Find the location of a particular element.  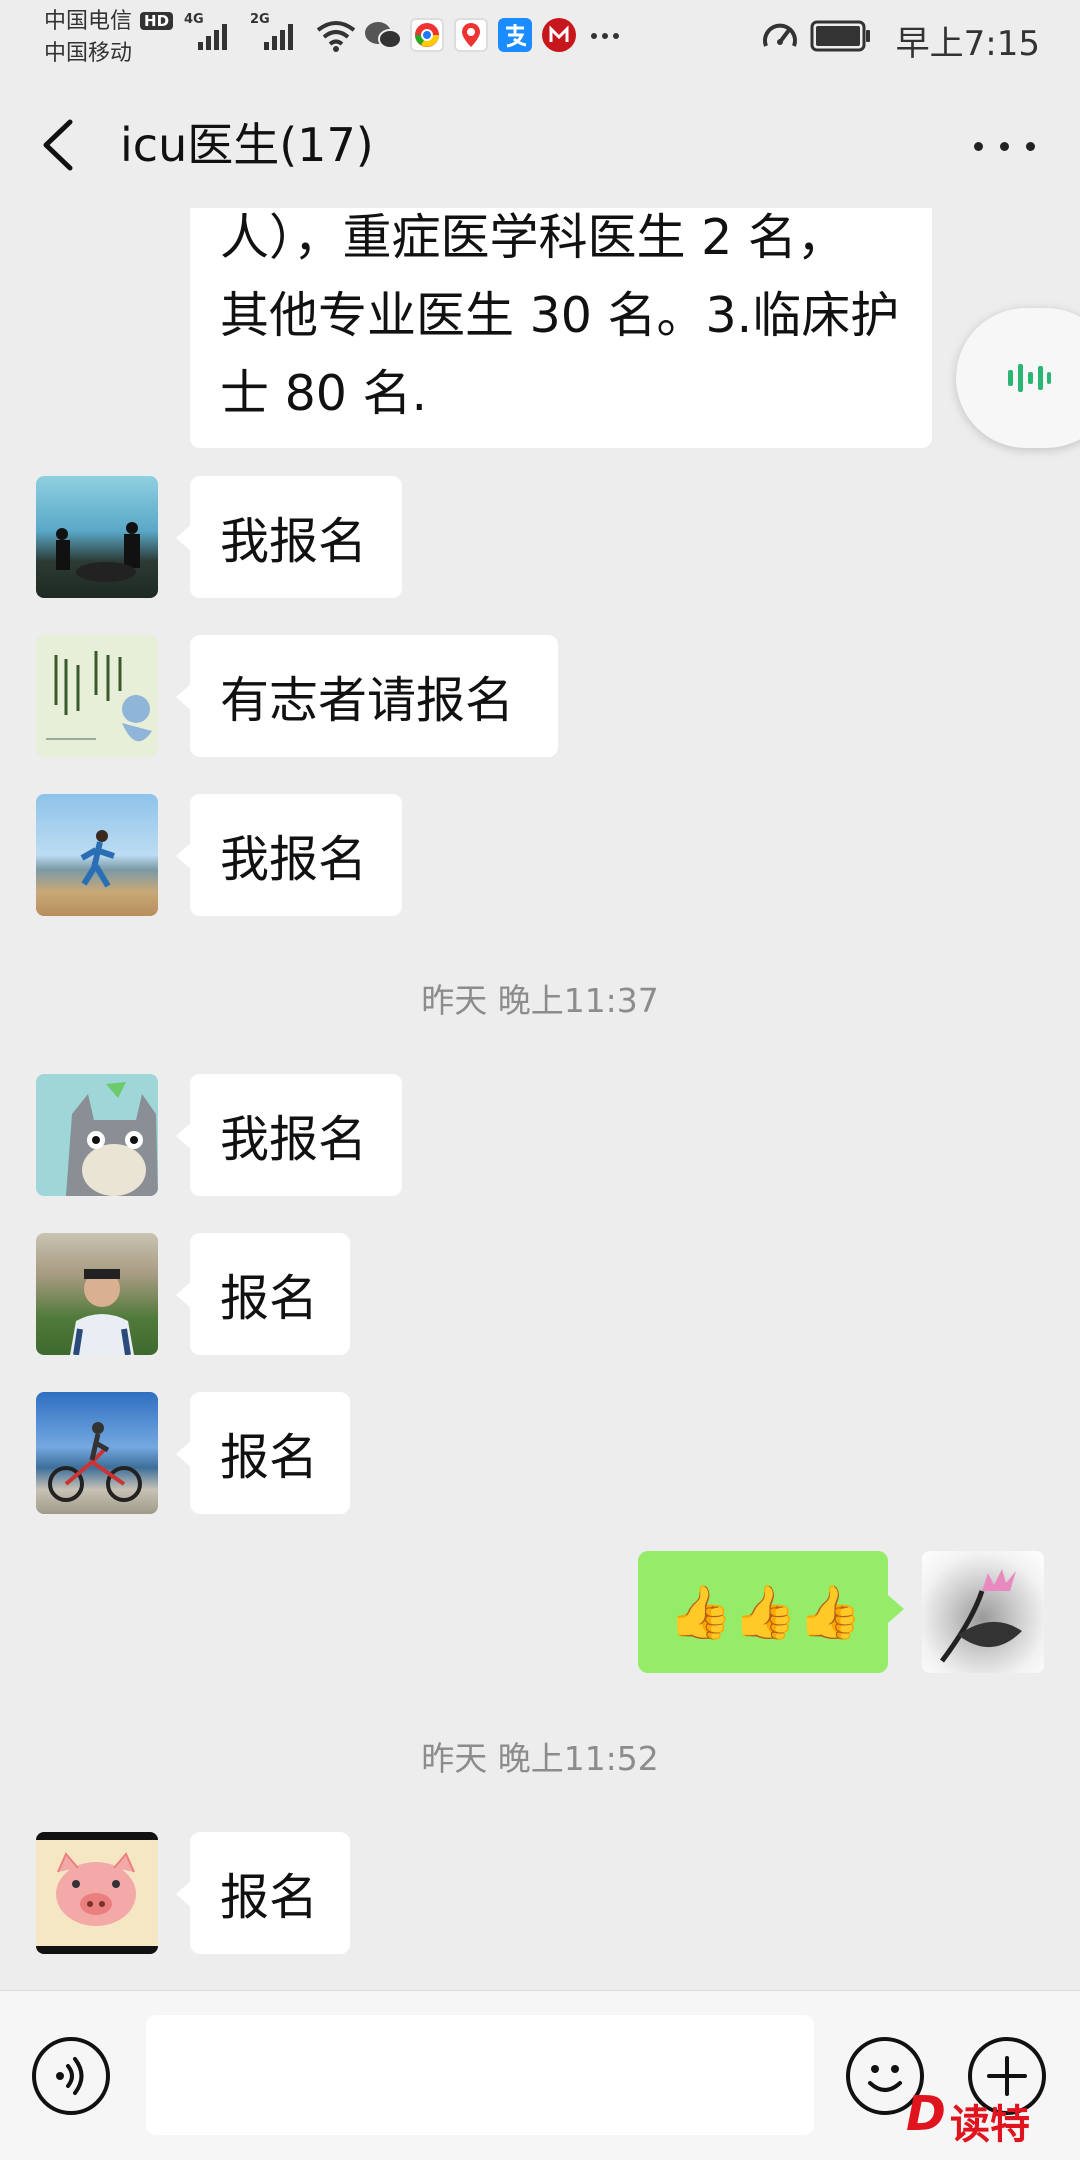

speed-icon is located at coordinates (780, 35).